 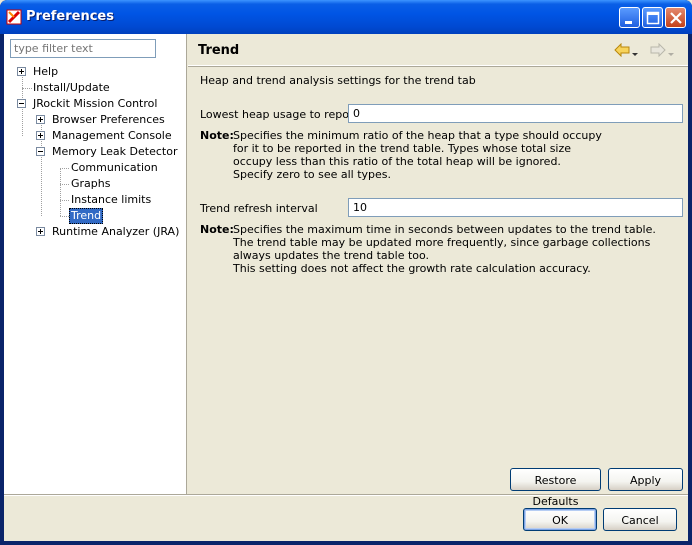 What do you see at coordinates (438, 66) in the screenshot?
I see `header-divider` at bounding box center [438, 66].